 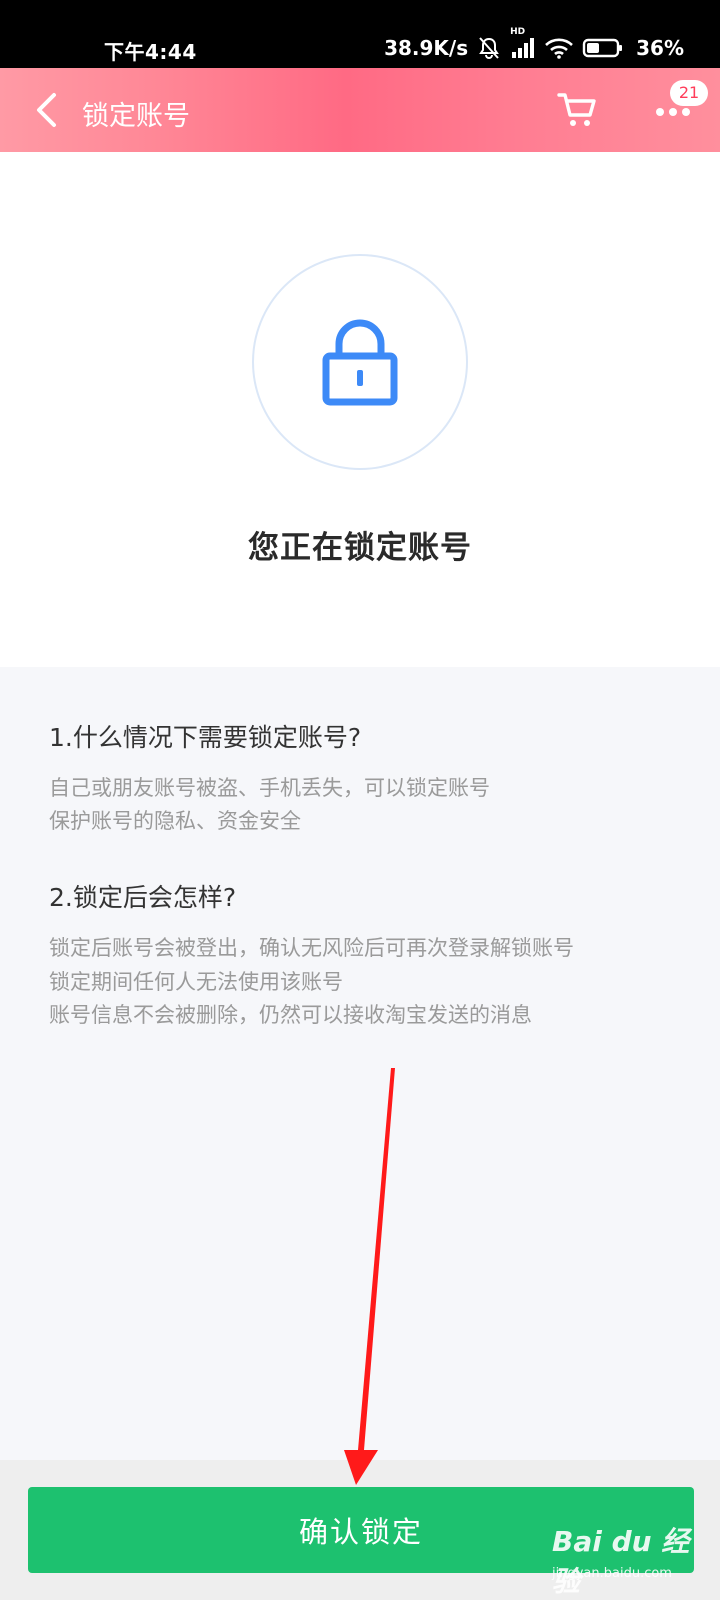 What do you see at coordinates (426, 48) in the screenshot?
I see `net-speed: 38.9K/s` at bounding box center [426, 48].